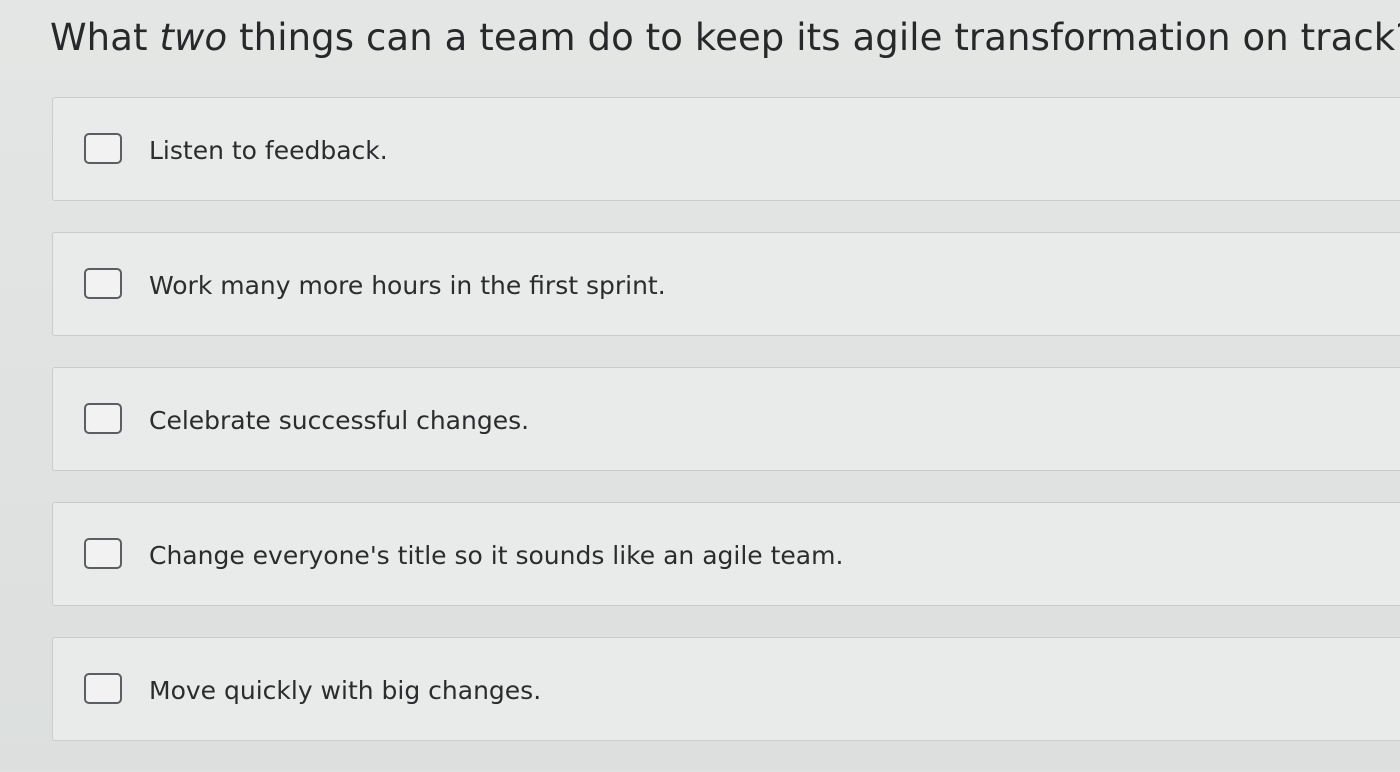 Image resolution: width=1400 pixels, height=772 pixels. I want to click on question-emphasis: two, so click(193, 37).